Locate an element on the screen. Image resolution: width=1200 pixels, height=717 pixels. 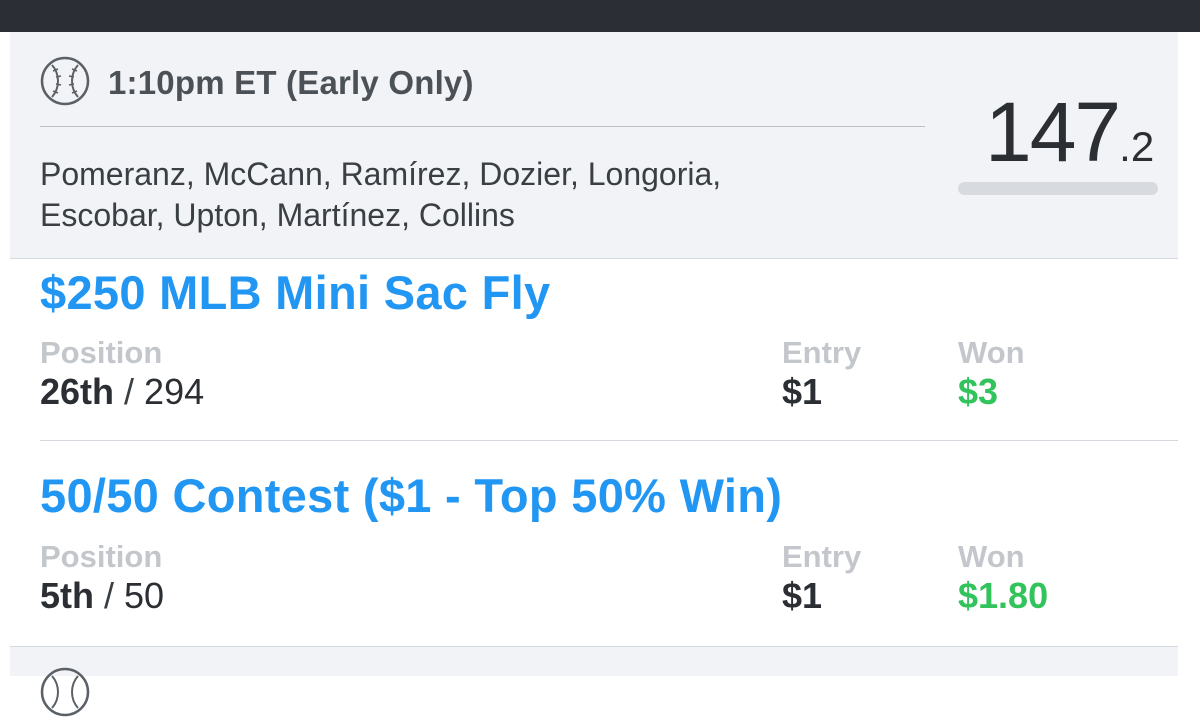
contest-title: 50/50 Contest ($1 - Top 50% Win) is located at coordinates (411, 495).